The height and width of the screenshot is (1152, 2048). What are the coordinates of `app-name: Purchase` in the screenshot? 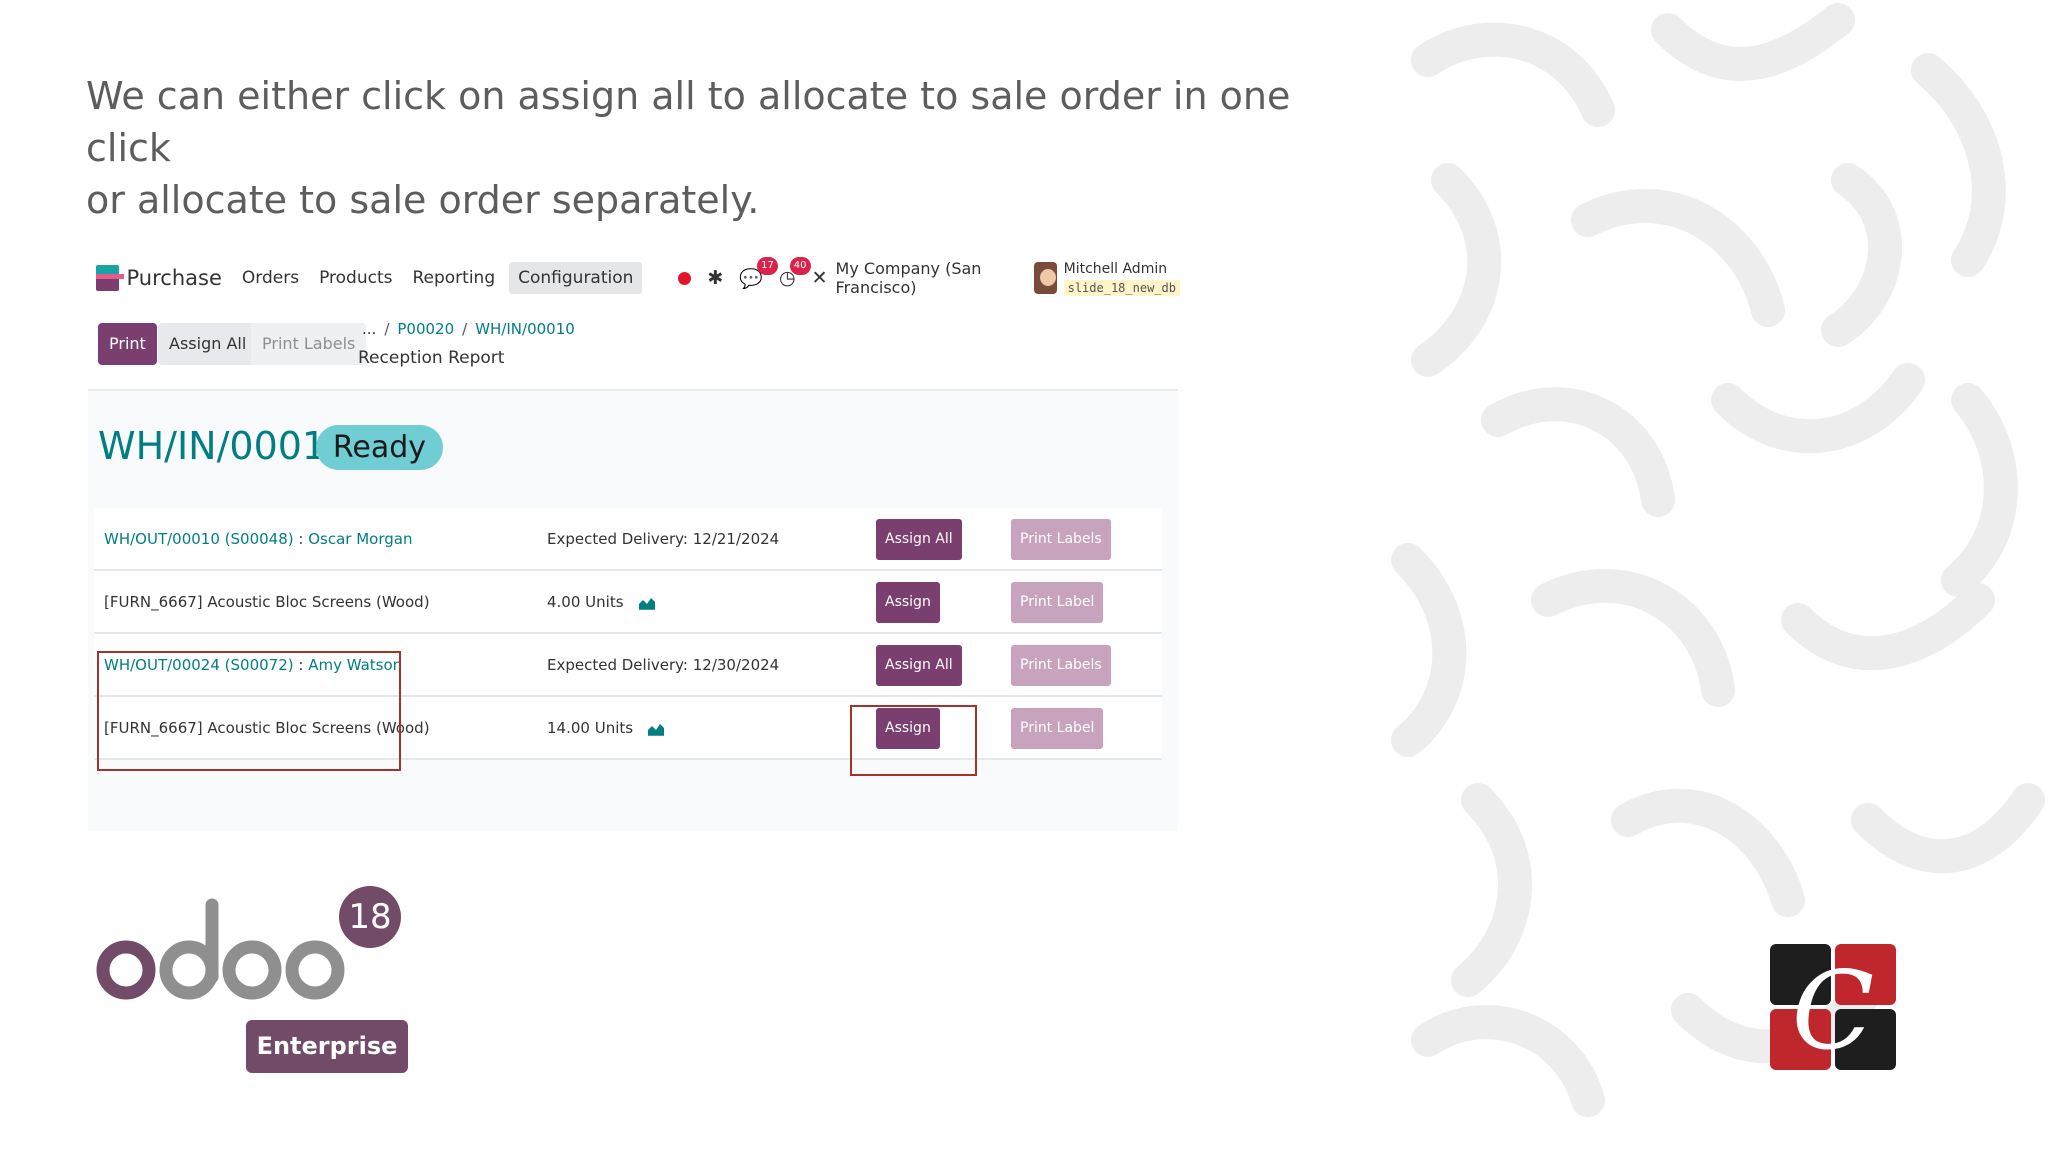 It's located at (174, 278).